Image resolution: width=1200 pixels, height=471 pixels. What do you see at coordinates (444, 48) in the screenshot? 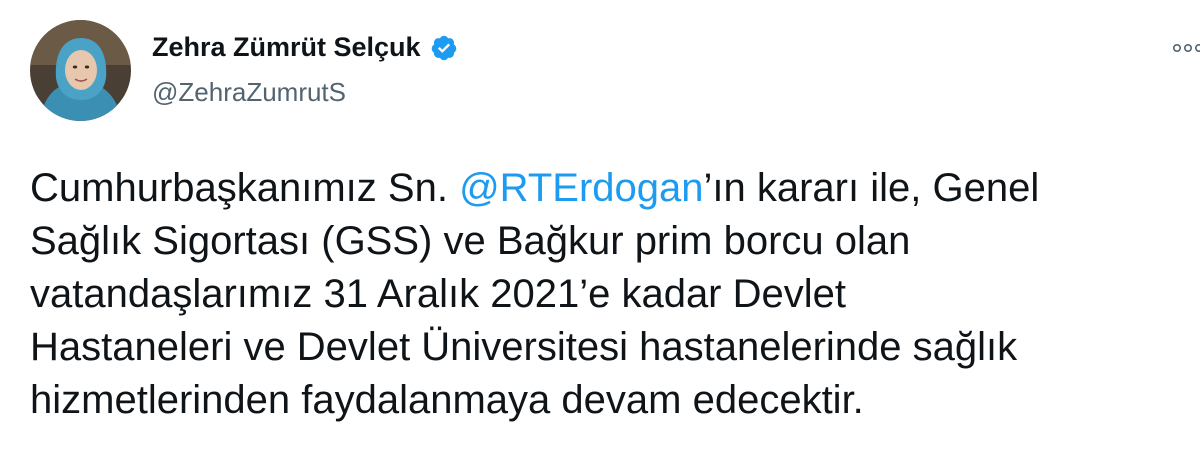
I see `verified-badge-icon` at bounding box center [444, 48].